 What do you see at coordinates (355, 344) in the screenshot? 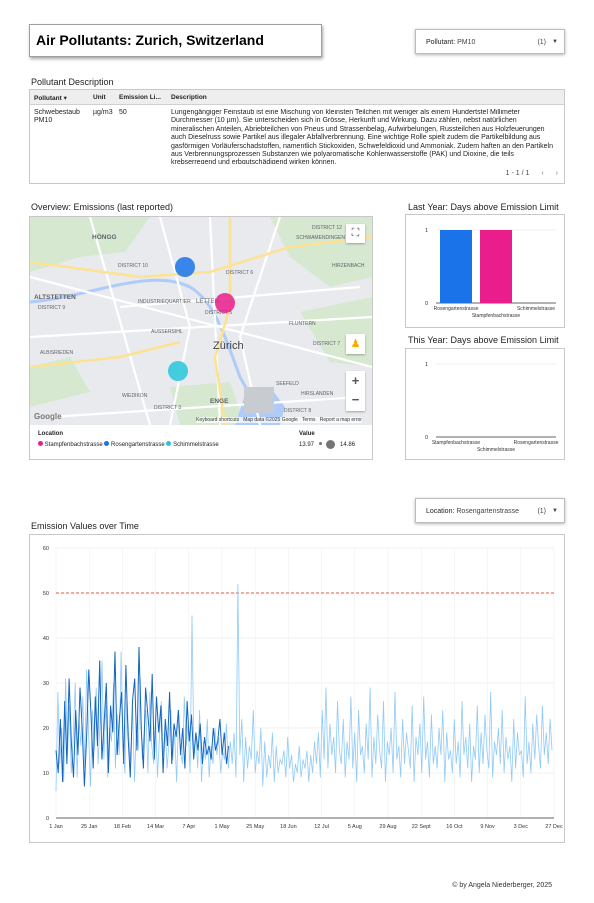
I see `pegman-icon: ♟` at bounding box center [355, 344].